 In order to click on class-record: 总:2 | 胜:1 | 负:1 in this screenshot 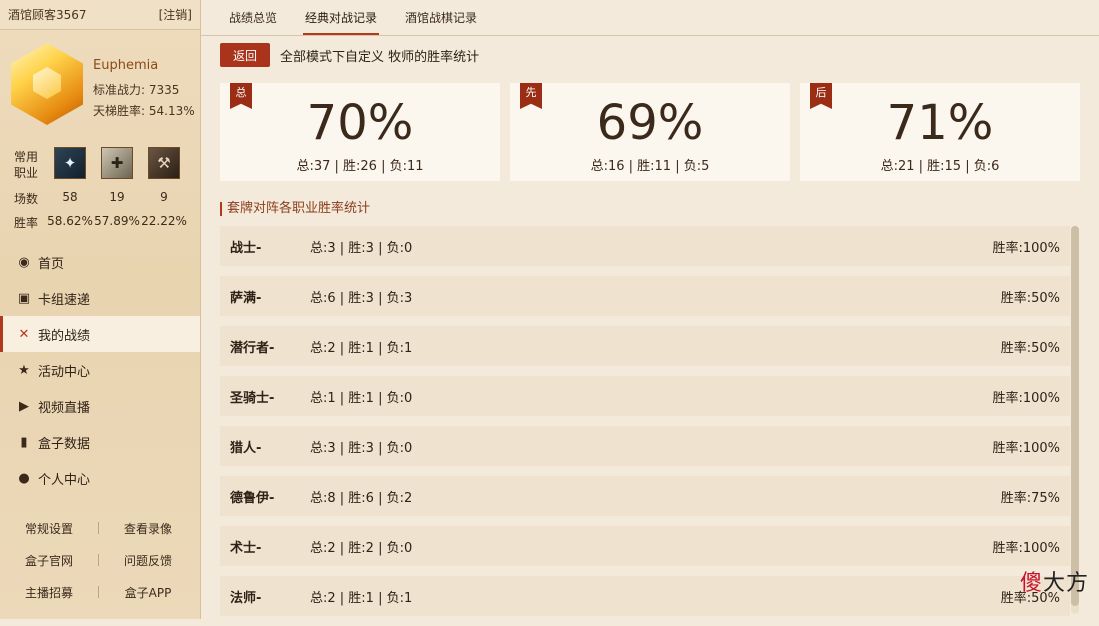, I will do `click(361, 348)`.